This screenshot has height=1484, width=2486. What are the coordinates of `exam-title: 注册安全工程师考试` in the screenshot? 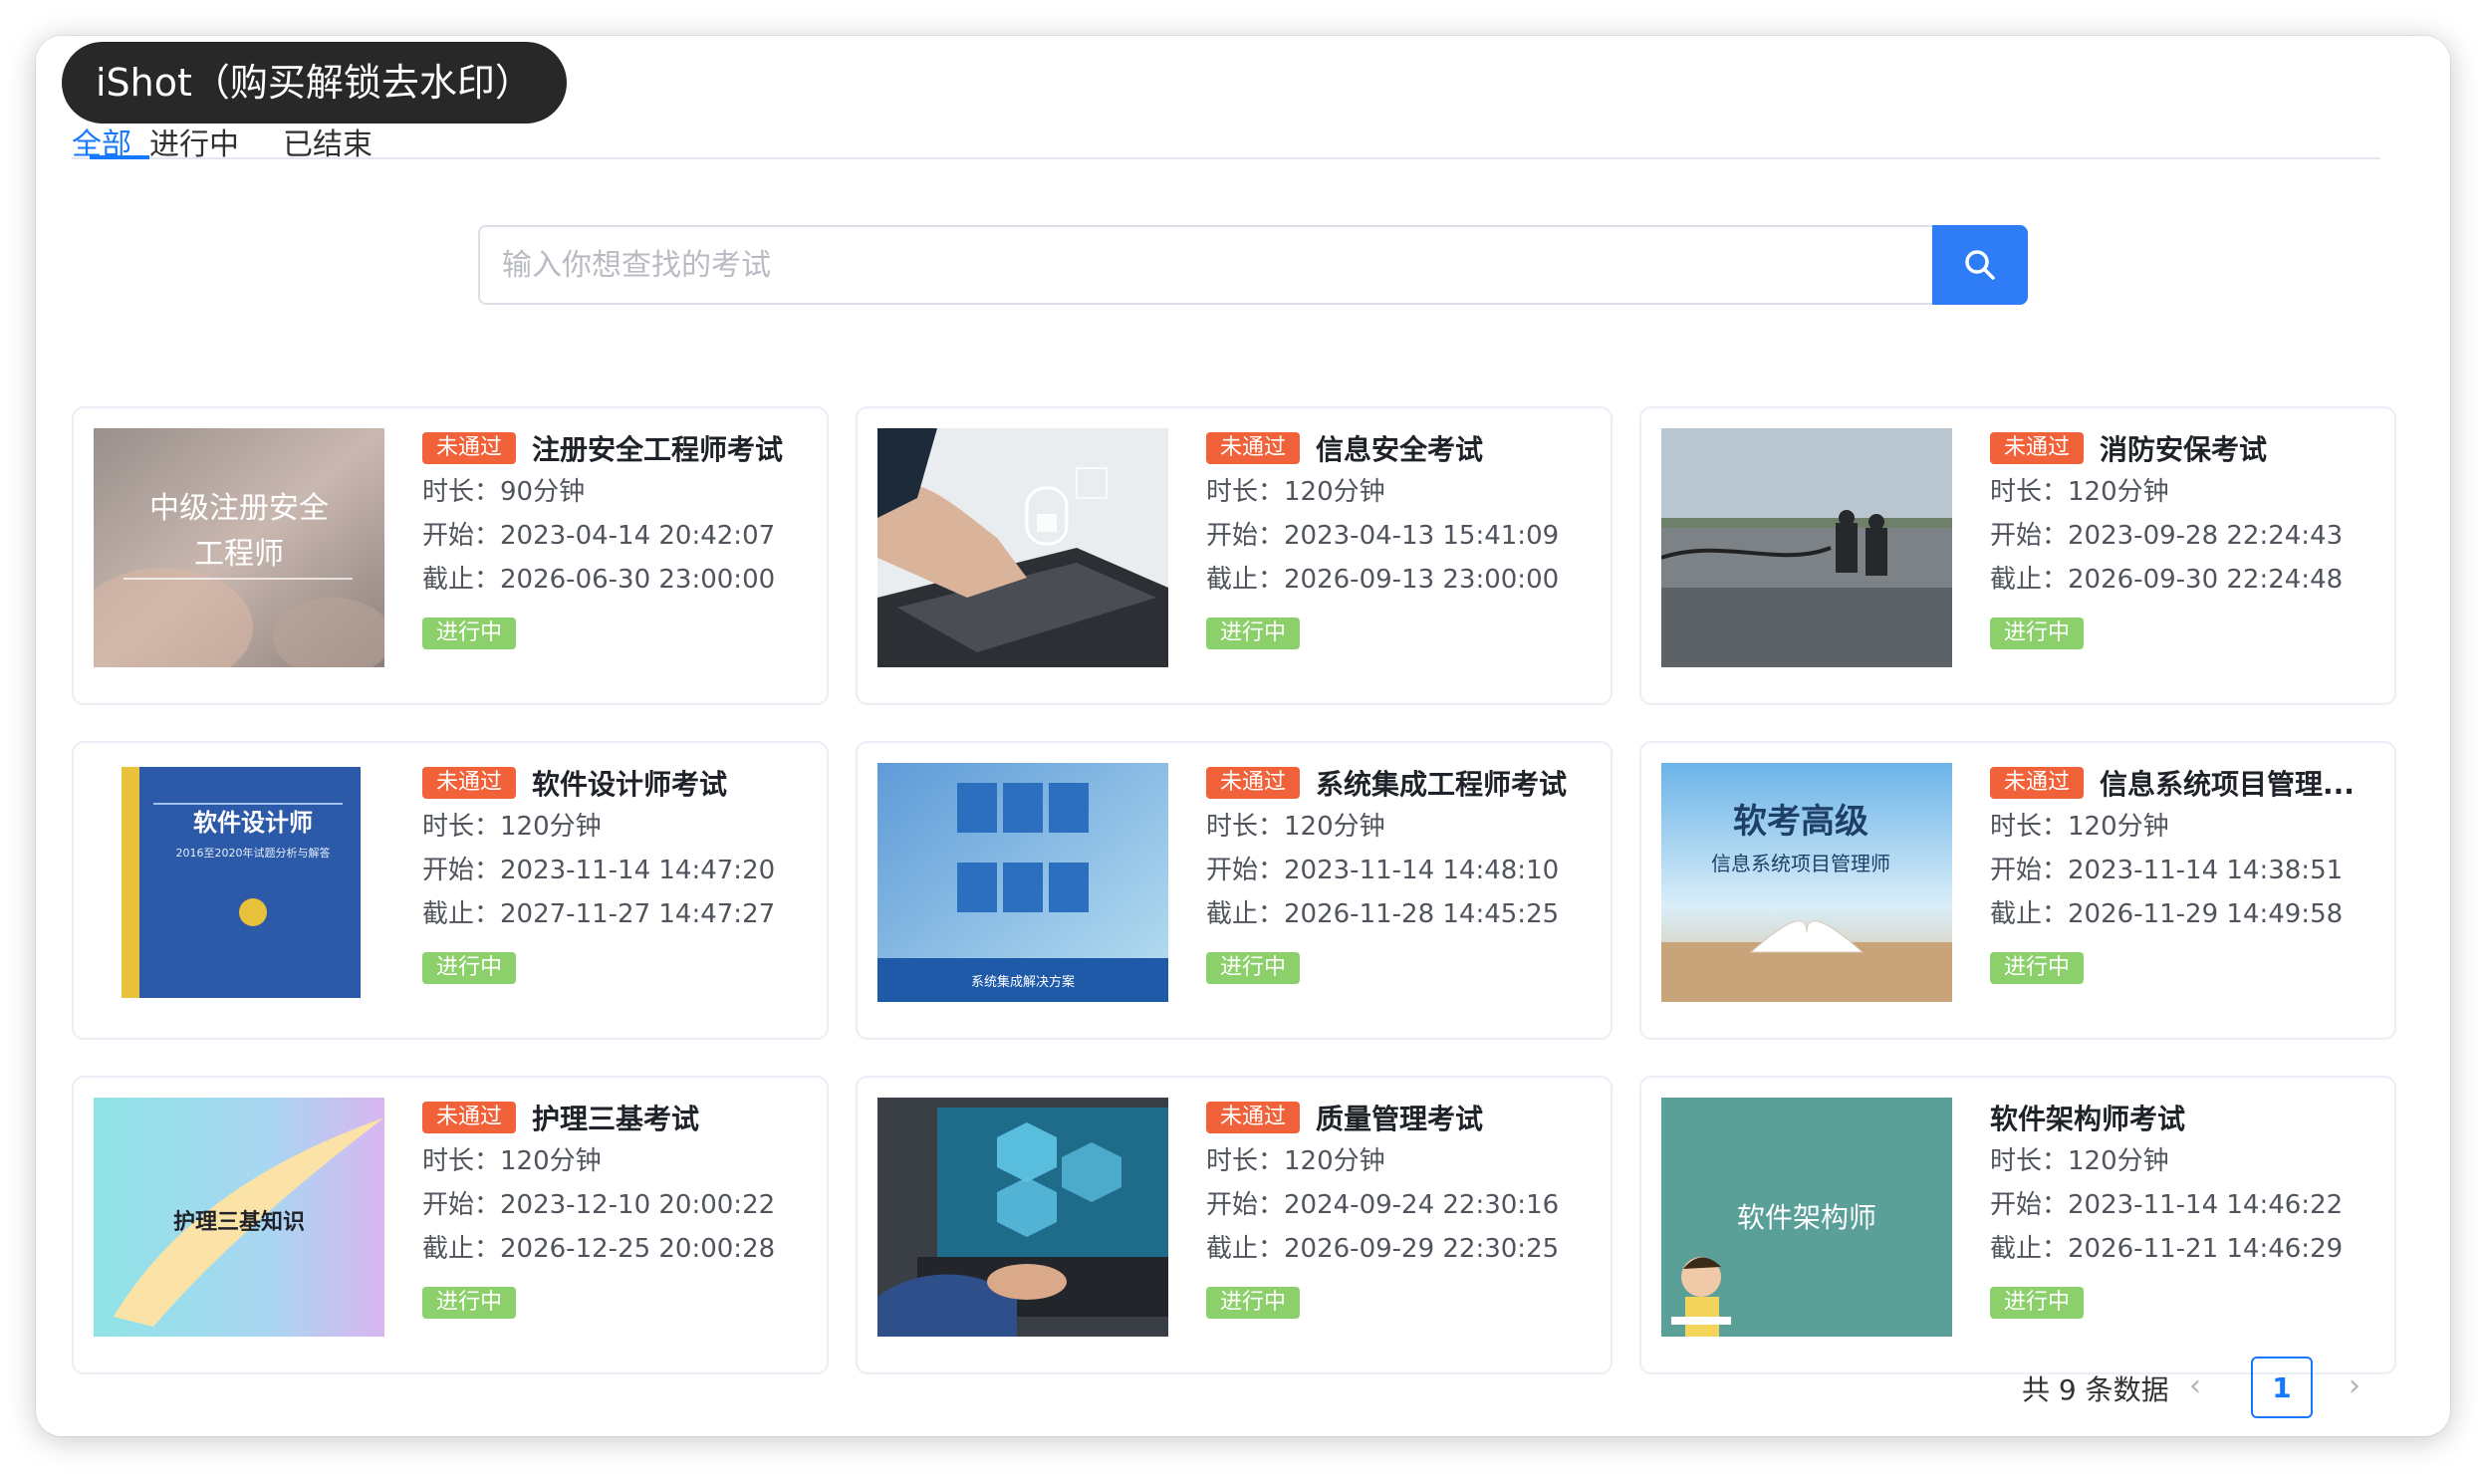 It's located at (658, 449).